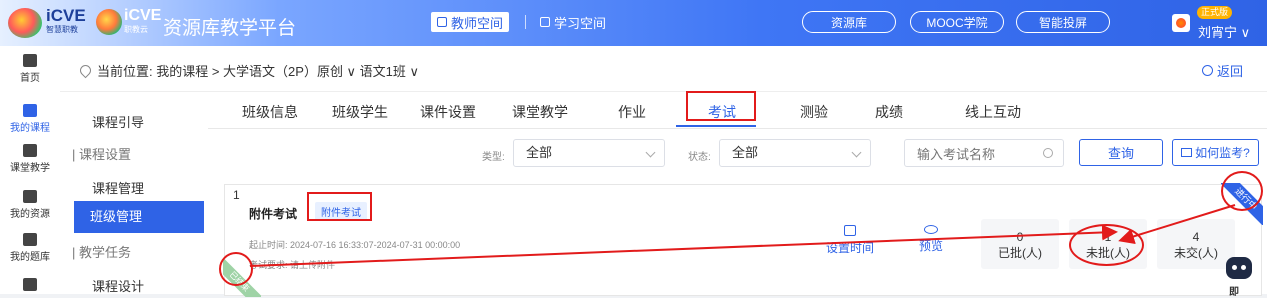 Image resolution: width=1267 pixels, height=298 pixels. What do you see at coordinates (292, 265) in the screenshot?
I see `exam-requirement: 考试要求: 请上传附件` at bounding box center [292, 265].